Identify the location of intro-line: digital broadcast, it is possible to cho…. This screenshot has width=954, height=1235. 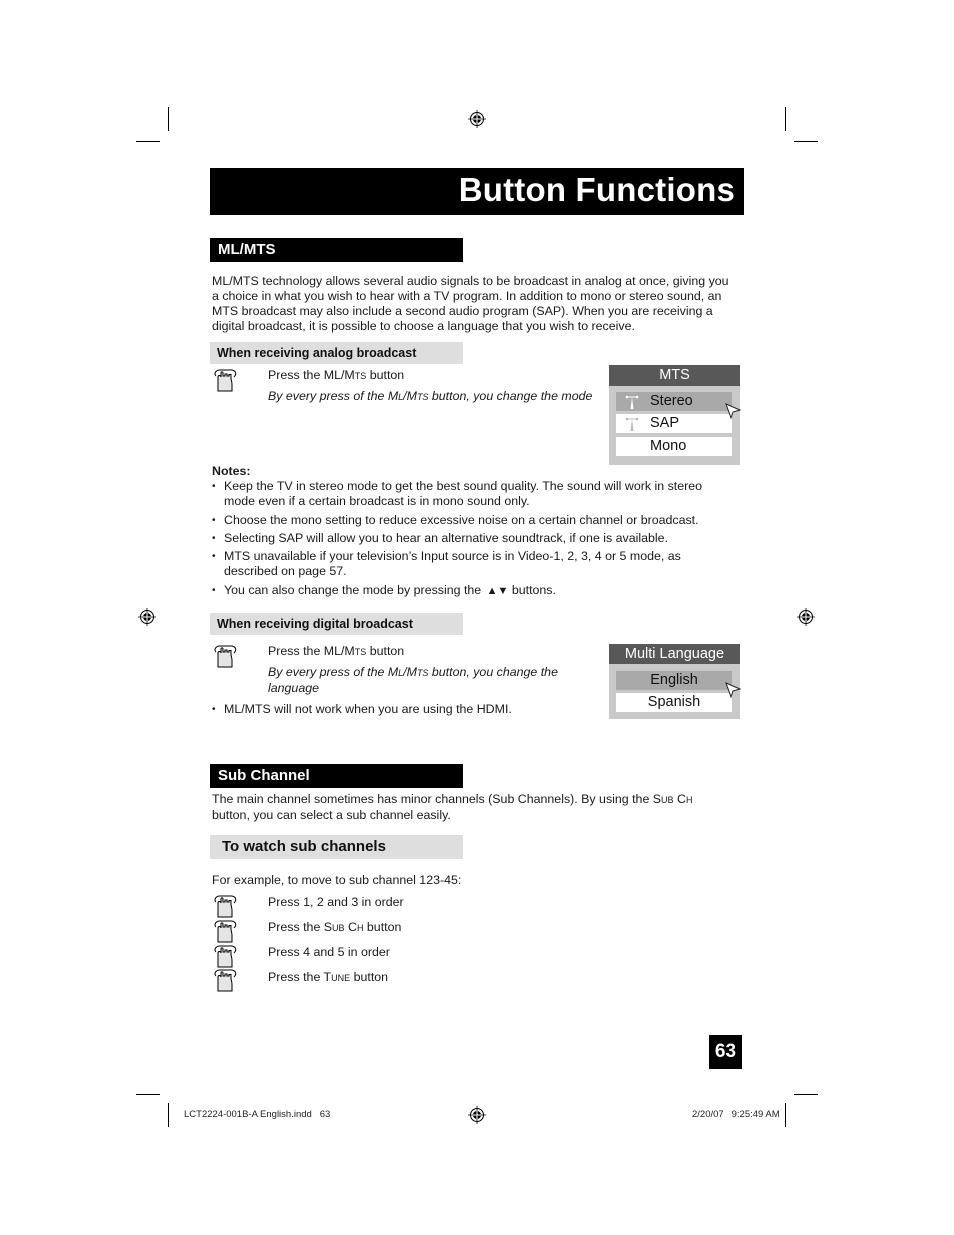
(423, 326).